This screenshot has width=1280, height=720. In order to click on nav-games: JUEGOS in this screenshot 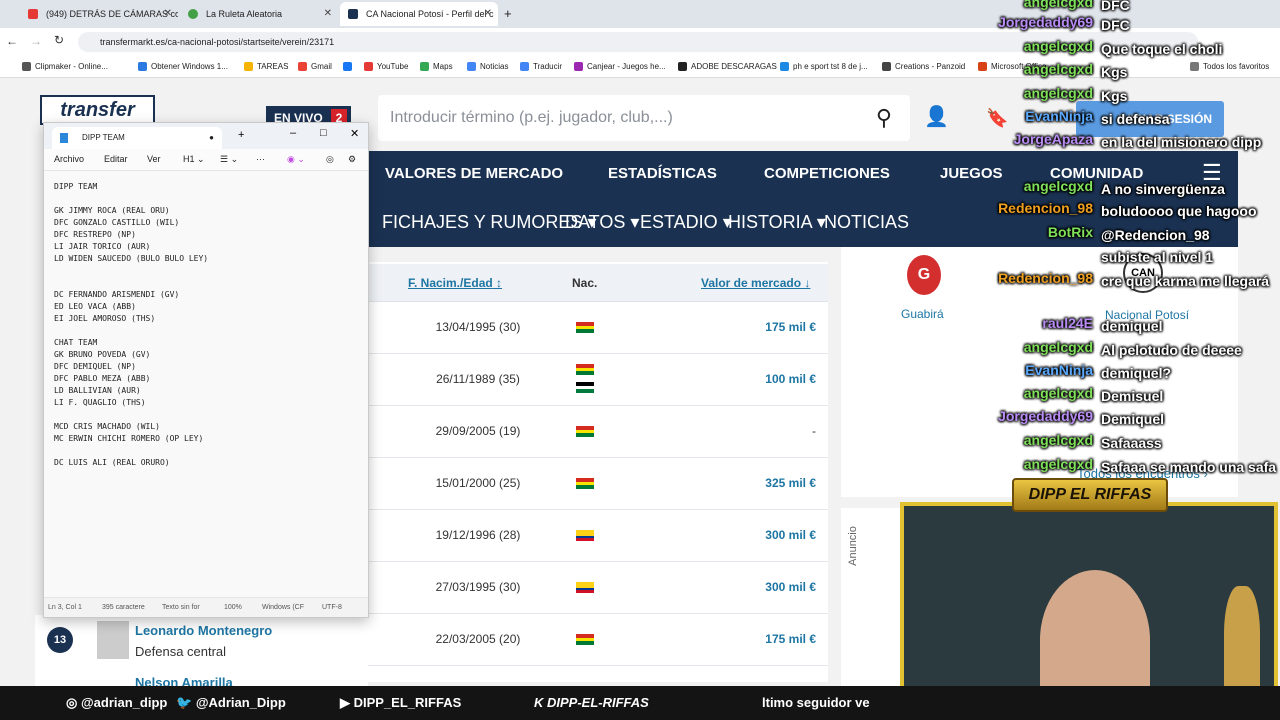, I will do `click(971, 173)`.